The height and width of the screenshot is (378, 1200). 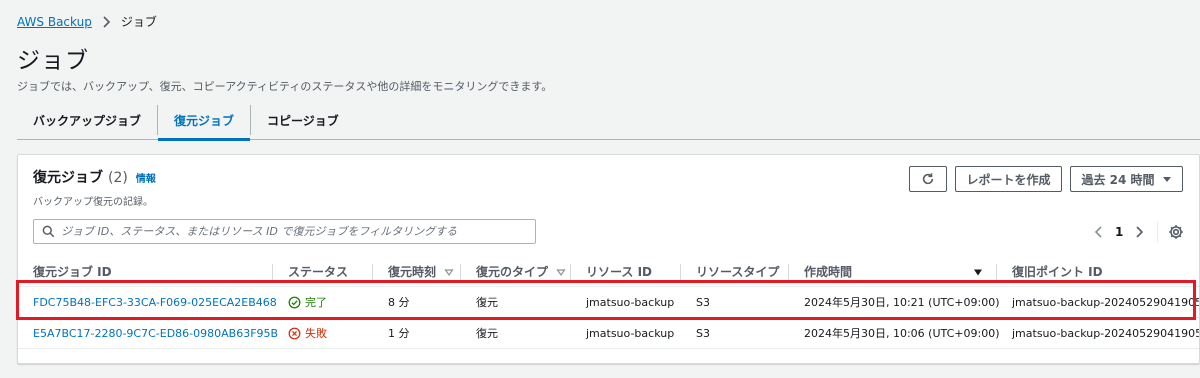 What do you see at coordinates (330, 302) in the screenshot?
I see `status-badge: 完了` at bounding box center [330, 302].